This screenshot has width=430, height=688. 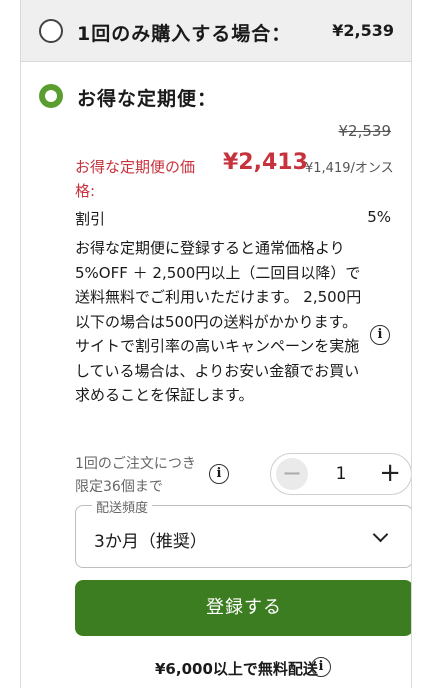 I want to click on subscription-radio, so click(x=51, y=96).